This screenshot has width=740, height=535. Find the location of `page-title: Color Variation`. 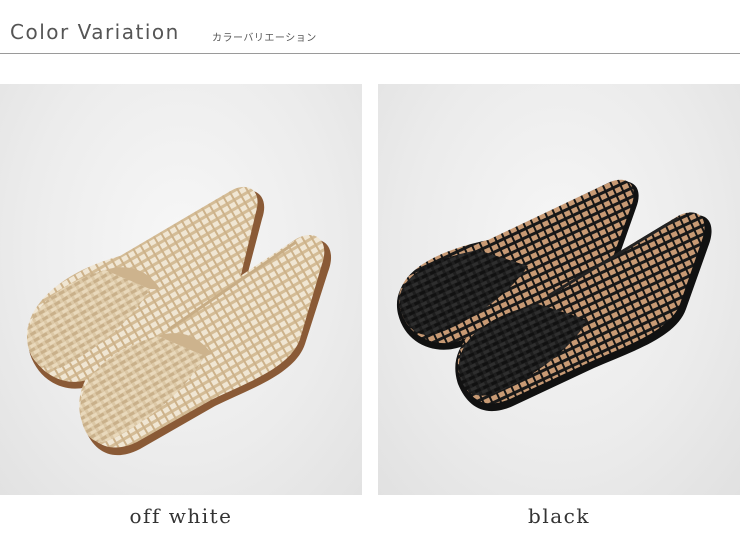

page-title: Color Variation is located at coordinates (95, 32).